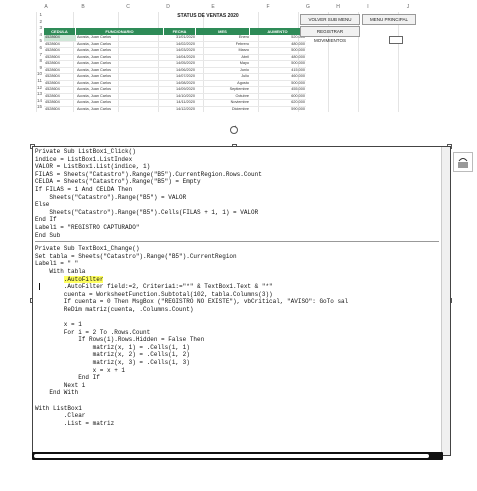  Describe the element at coordinates (408, 7) in the screenshot. I see `column-header: J` at that location.